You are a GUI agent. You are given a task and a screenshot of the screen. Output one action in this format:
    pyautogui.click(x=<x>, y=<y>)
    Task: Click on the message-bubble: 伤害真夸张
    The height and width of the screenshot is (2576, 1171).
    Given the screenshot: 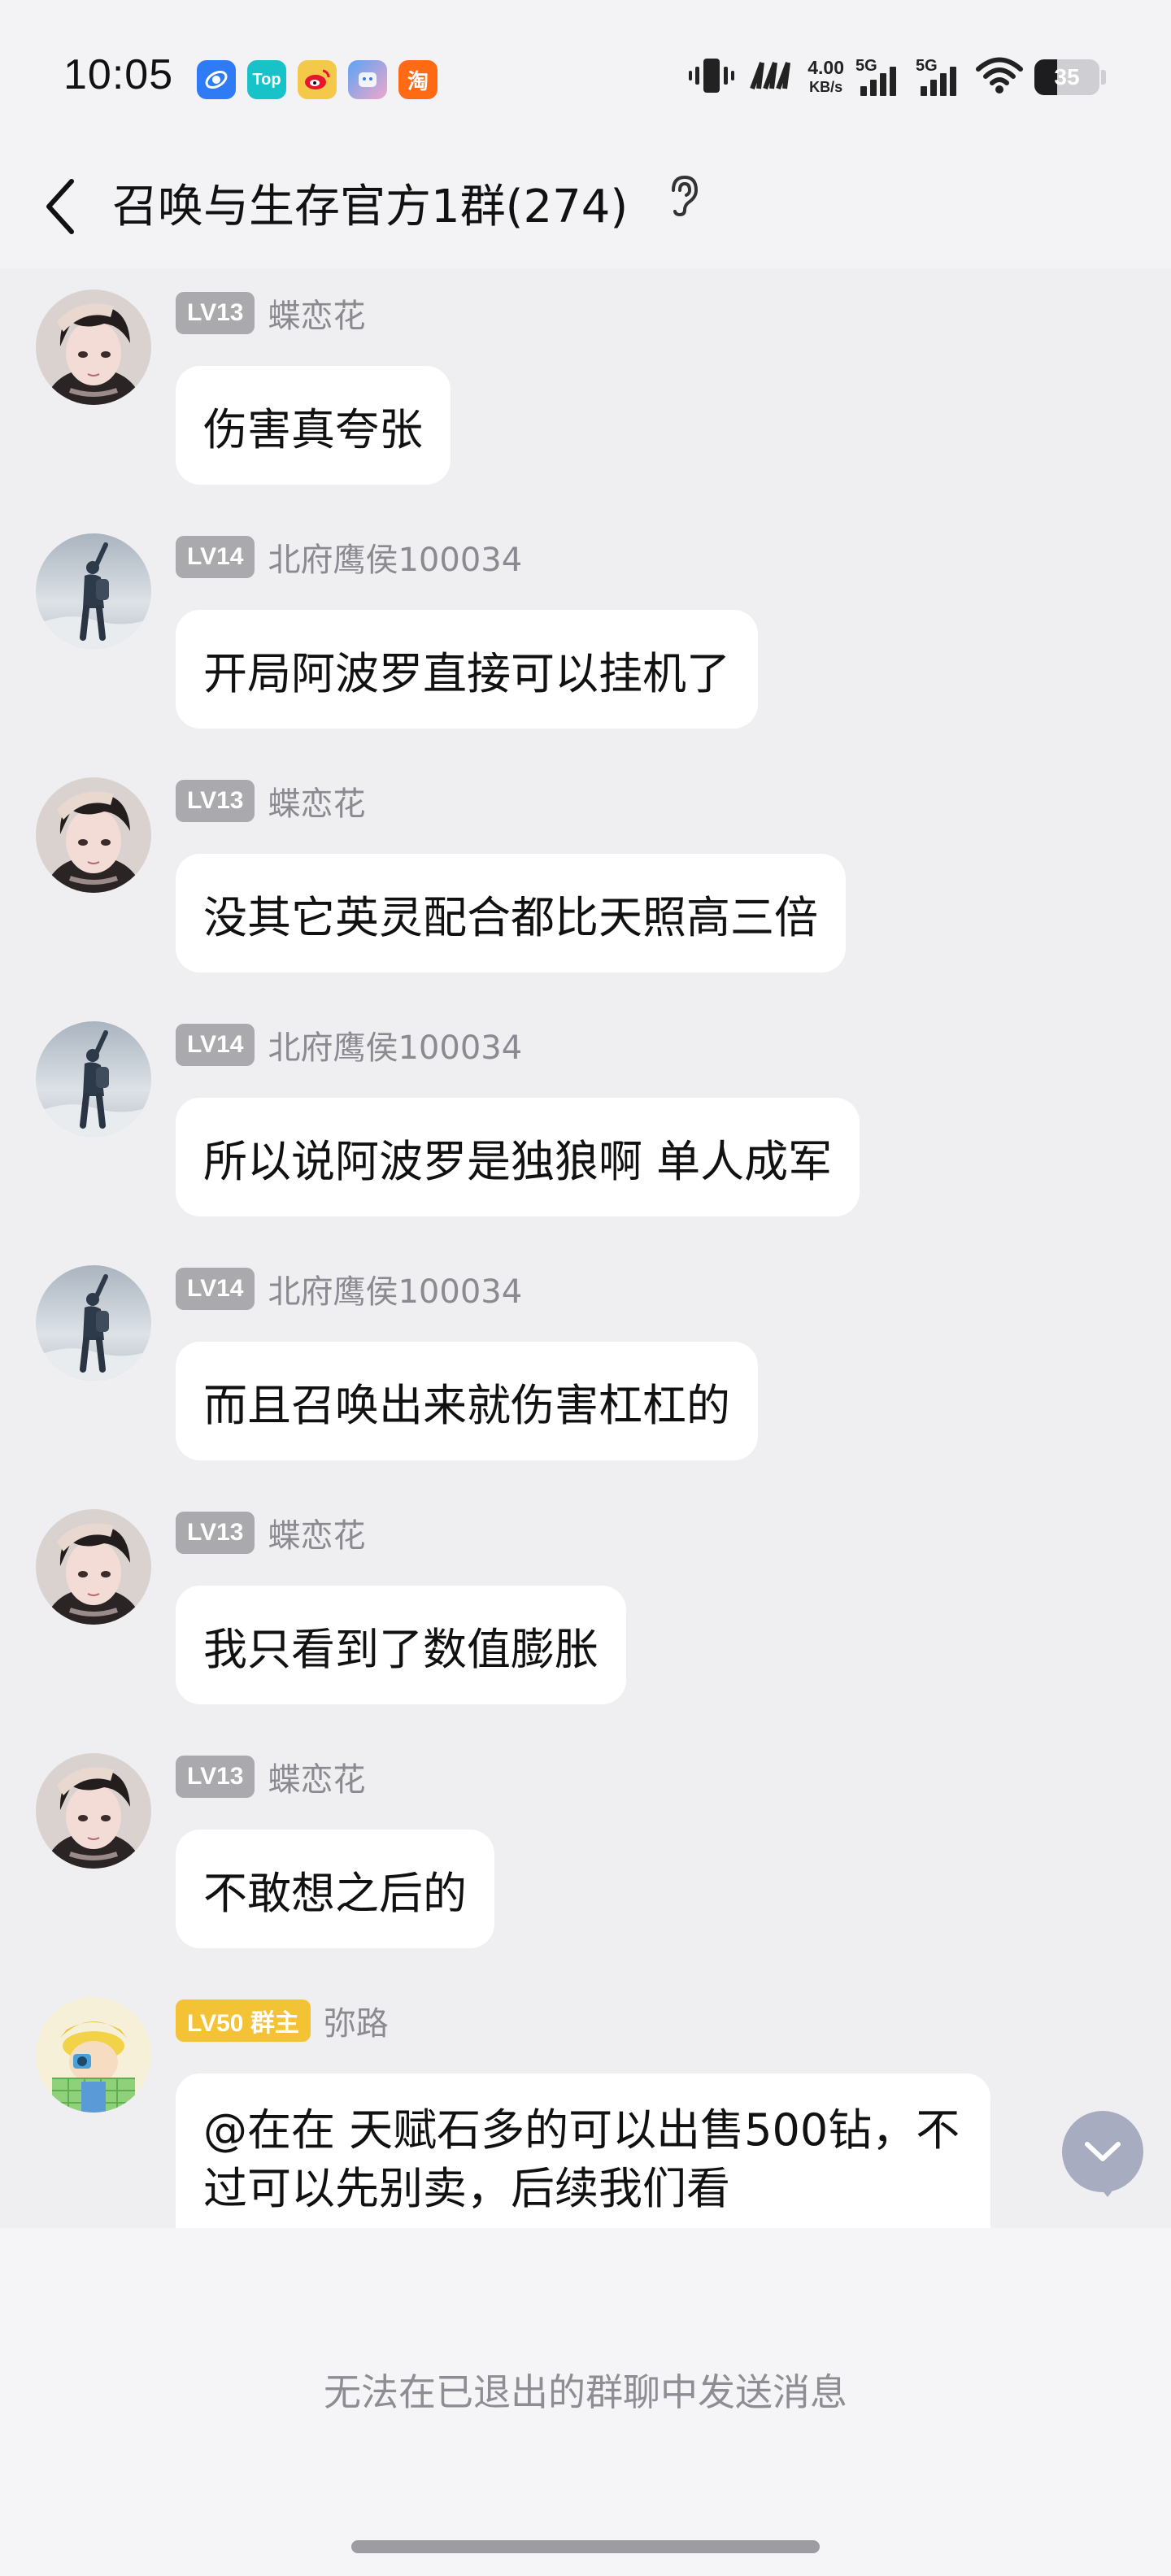 What is the action you would take?
    pyautogui.click(x=313, y=426)
    